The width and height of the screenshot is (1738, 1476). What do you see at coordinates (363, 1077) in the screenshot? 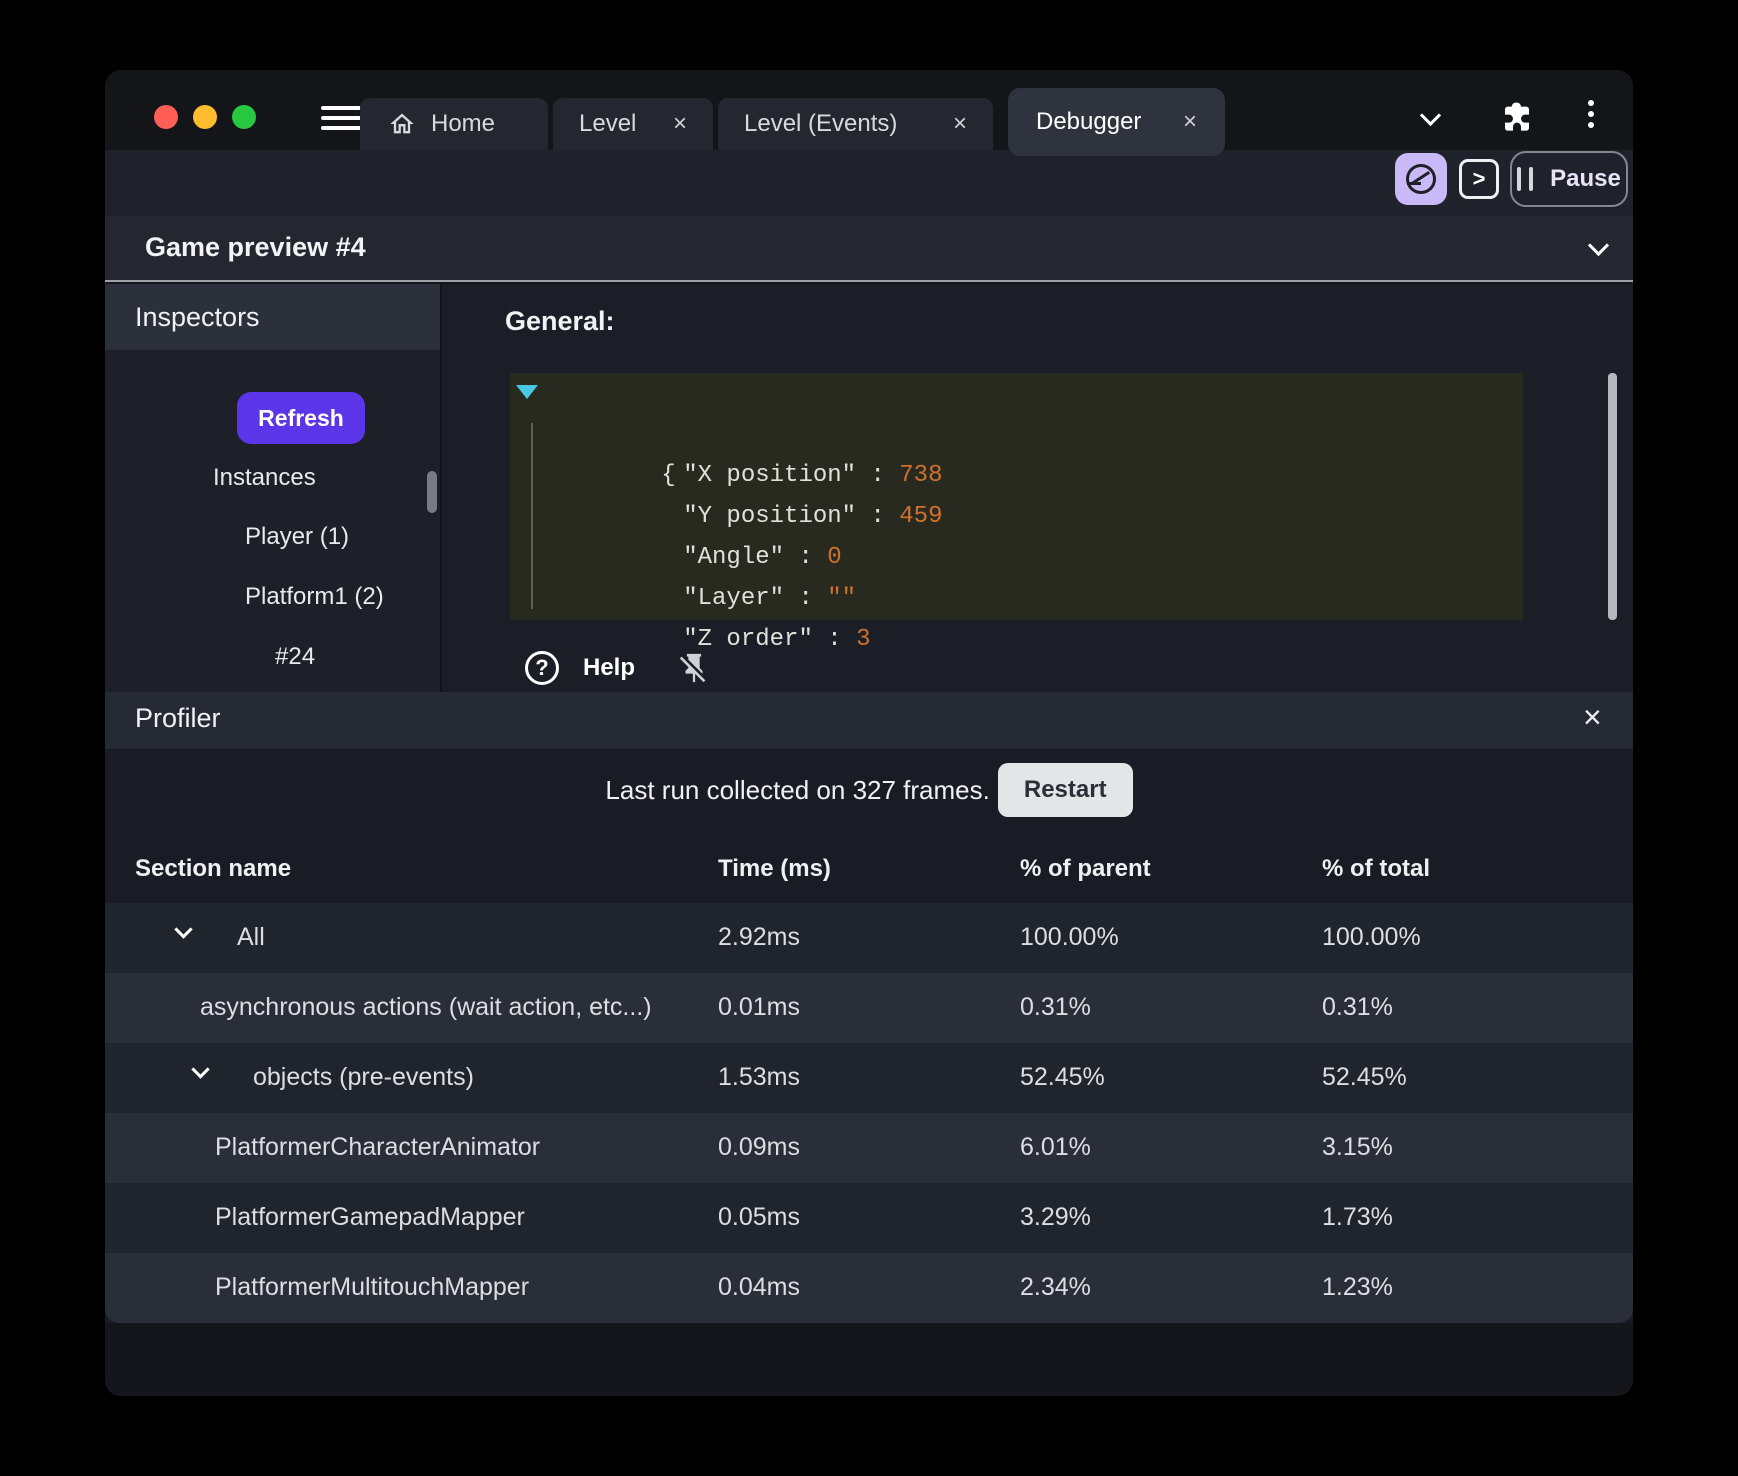
I see `row-section-name: objects (pre-events)` at bounding box center [363, 1077].